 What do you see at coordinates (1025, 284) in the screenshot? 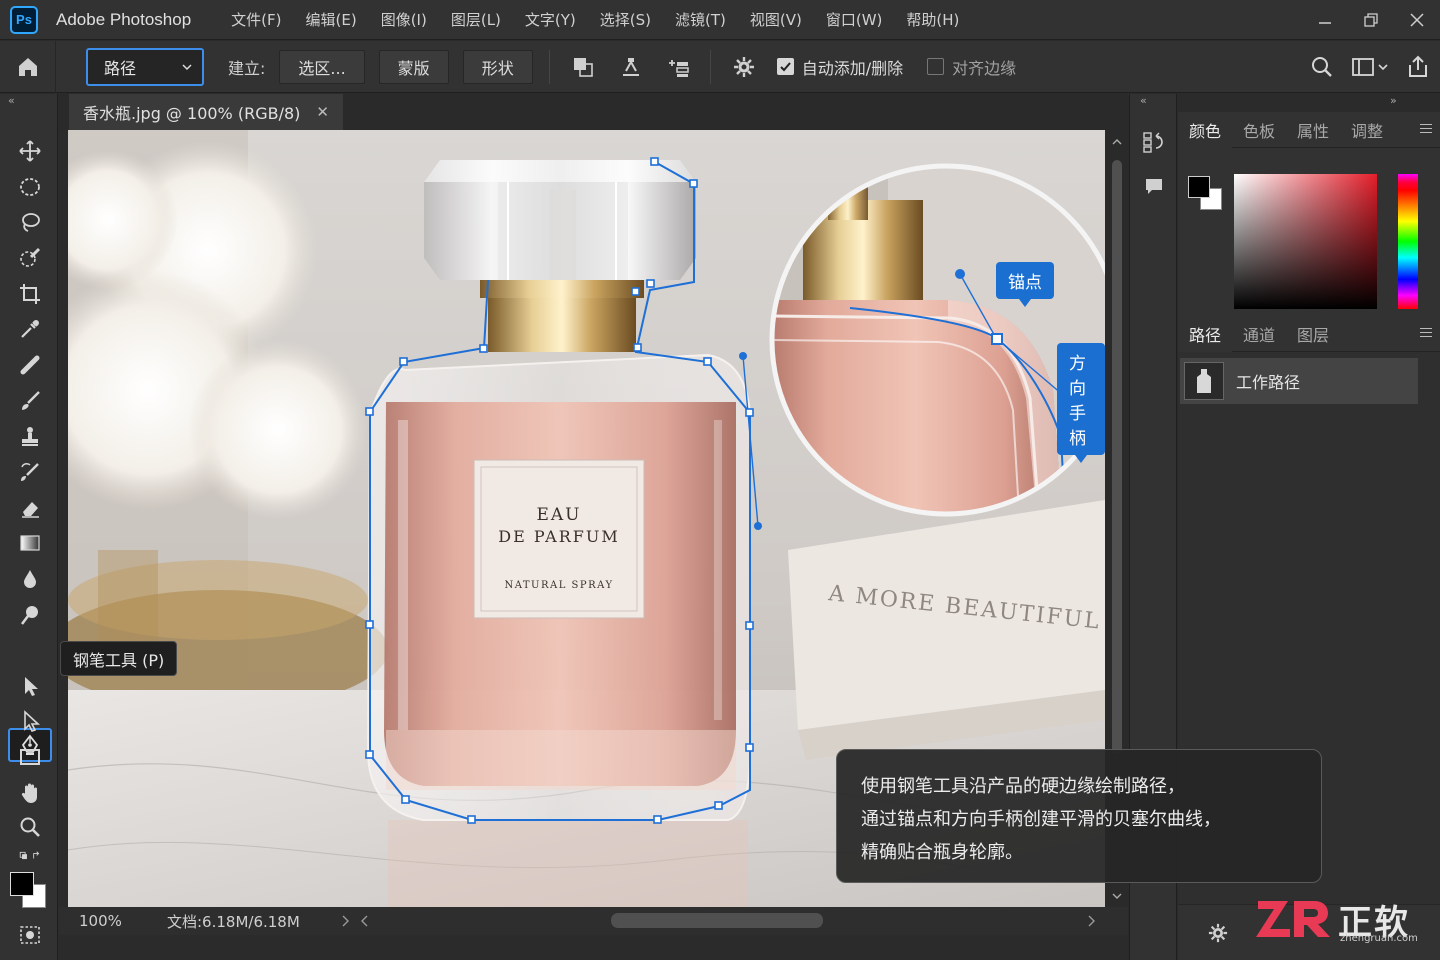
I see `anchor-point-callout: 锚点` at bounding box center [1025, 284].